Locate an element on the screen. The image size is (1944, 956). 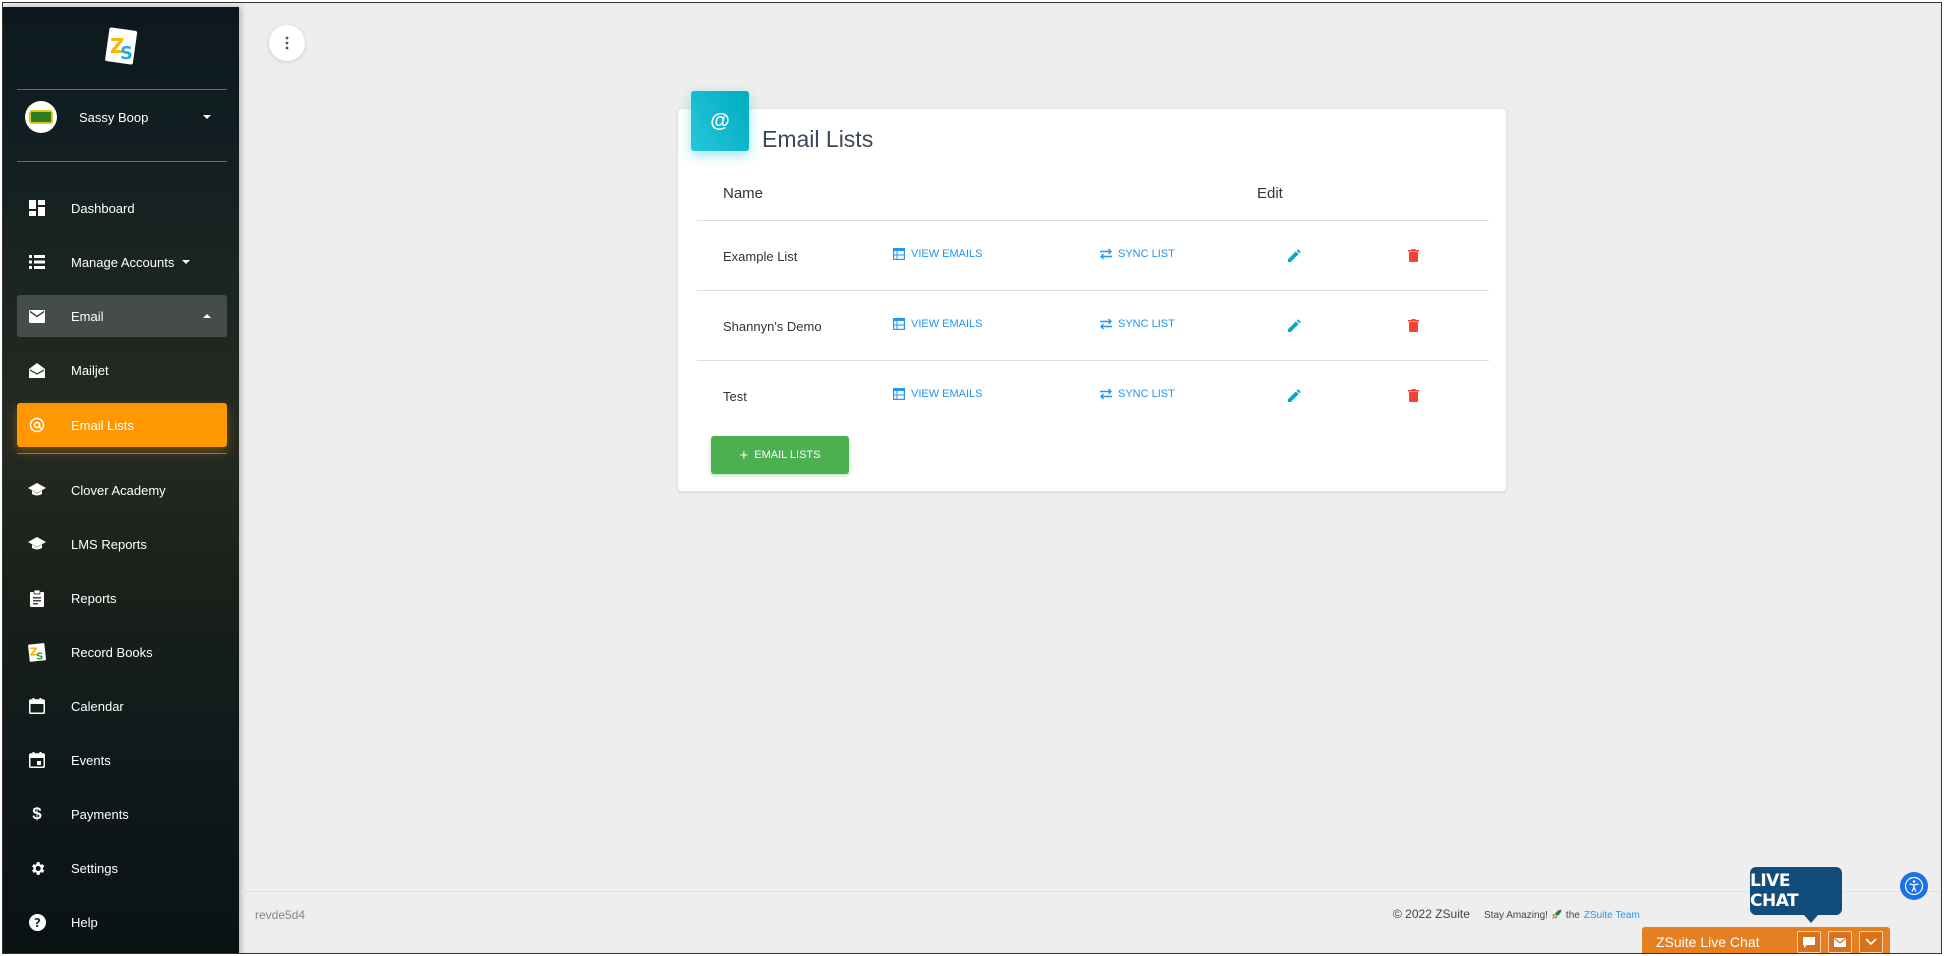
chevron-up-icon is located at coordinates (207, 316).